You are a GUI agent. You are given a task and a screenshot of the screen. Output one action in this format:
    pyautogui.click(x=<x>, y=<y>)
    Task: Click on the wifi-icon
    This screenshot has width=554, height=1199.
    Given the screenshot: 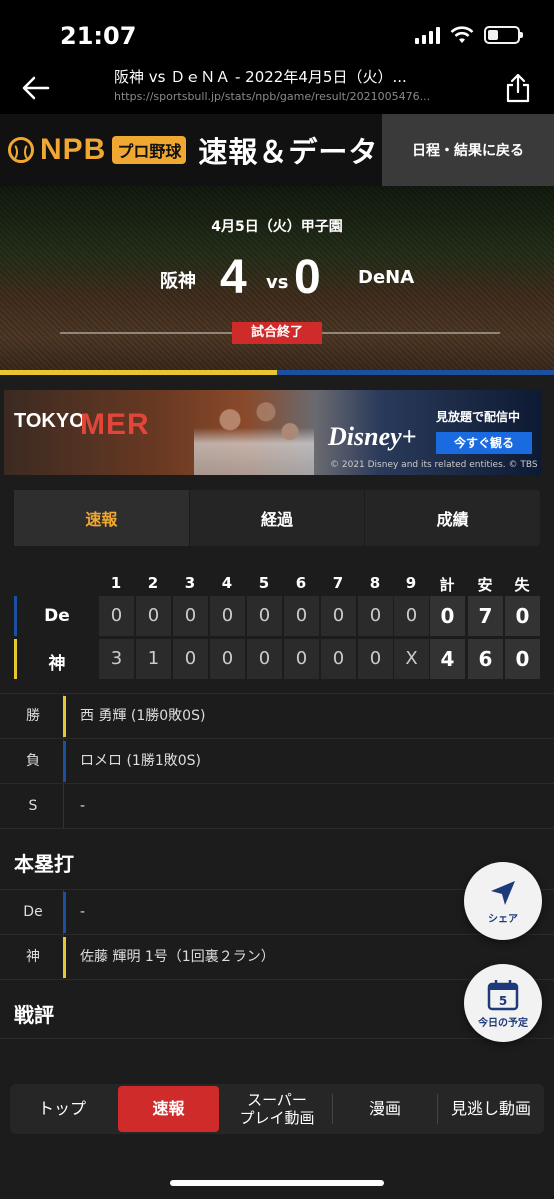 What is the action you would take?
    pyautogui.click(x=462, y=34)
    